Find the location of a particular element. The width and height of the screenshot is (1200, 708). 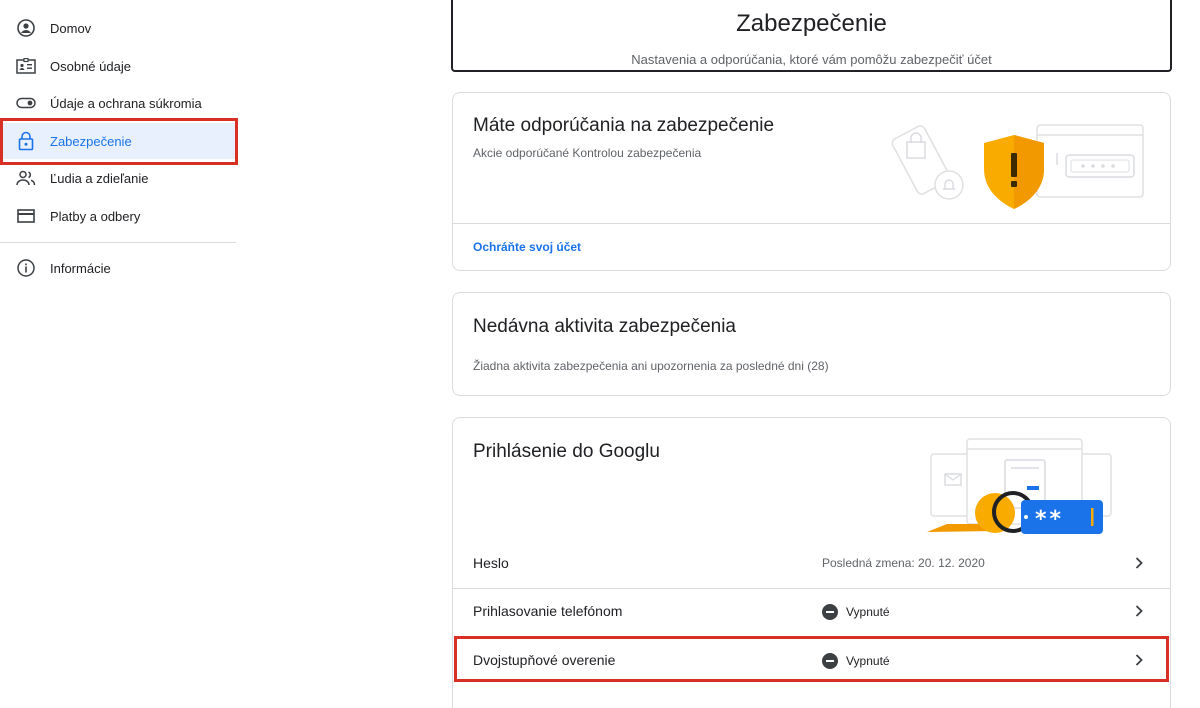

sidebar-item-people-sharing: Ľudia a zdieľanie is located at coordinates (118, 178).